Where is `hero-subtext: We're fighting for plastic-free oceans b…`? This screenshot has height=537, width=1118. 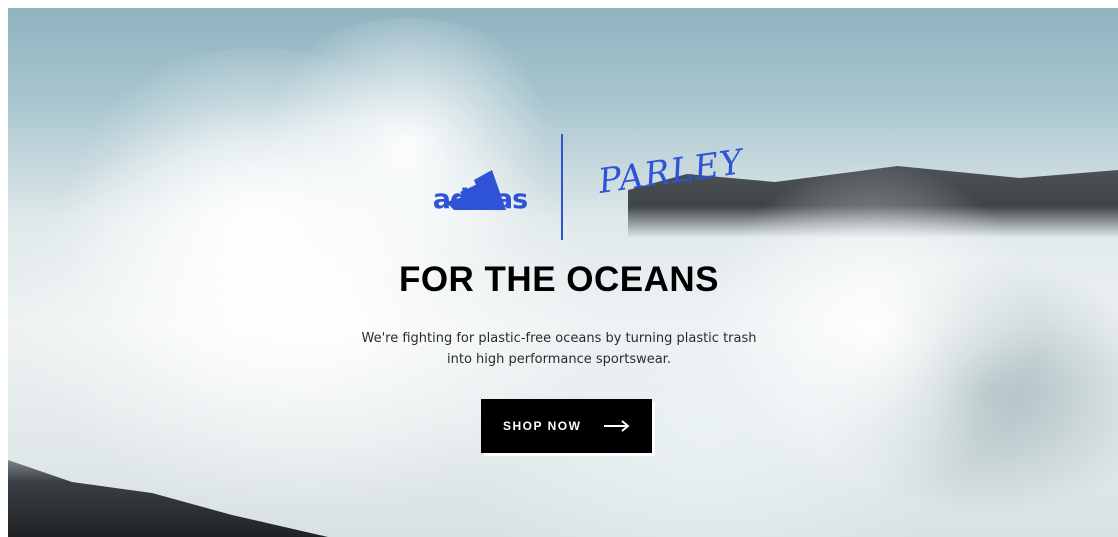
hero-subtext: We're fighting for plastic-free oceans b… is located at coordinates (559, 349).